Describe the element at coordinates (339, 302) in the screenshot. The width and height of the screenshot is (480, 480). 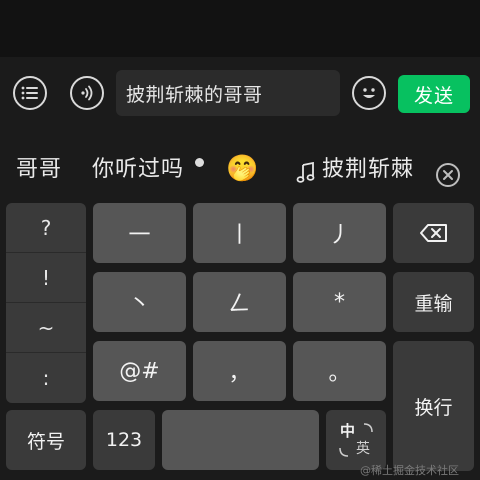
I see `wildcard-key: *` at that location.